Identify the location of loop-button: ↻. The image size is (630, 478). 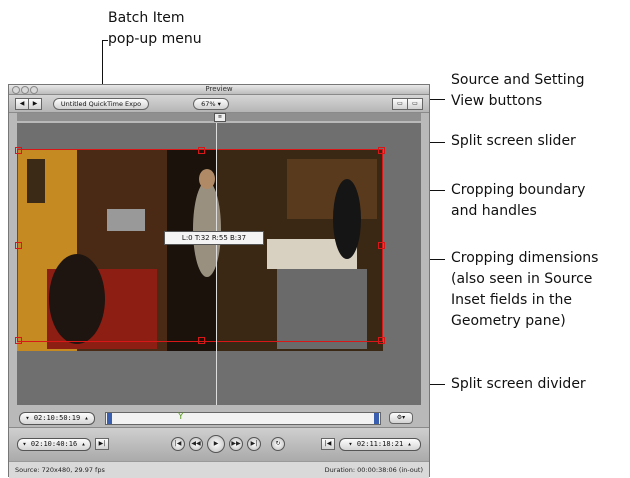
(278, 444).